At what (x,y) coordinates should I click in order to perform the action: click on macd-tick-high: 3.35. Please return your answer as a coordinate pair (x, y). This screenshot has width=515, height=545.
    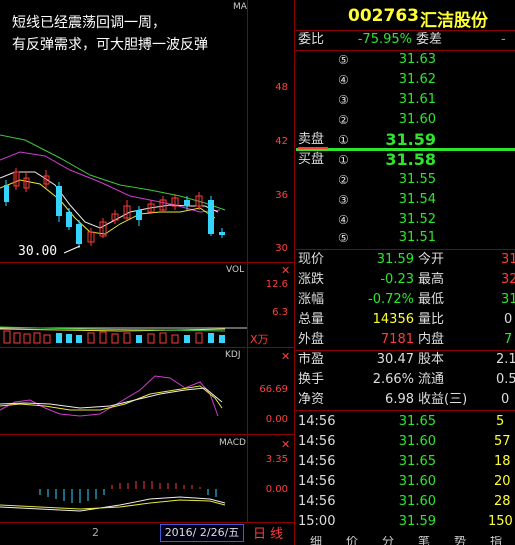
    Looking at the image, I should click on (276, 459).